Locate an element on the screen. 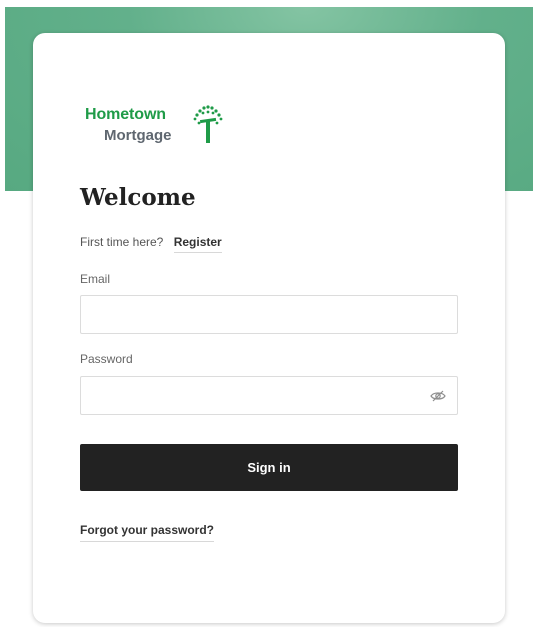 The image size is (533, 627). page-title: Welcome is located at coordinates (138, 197).